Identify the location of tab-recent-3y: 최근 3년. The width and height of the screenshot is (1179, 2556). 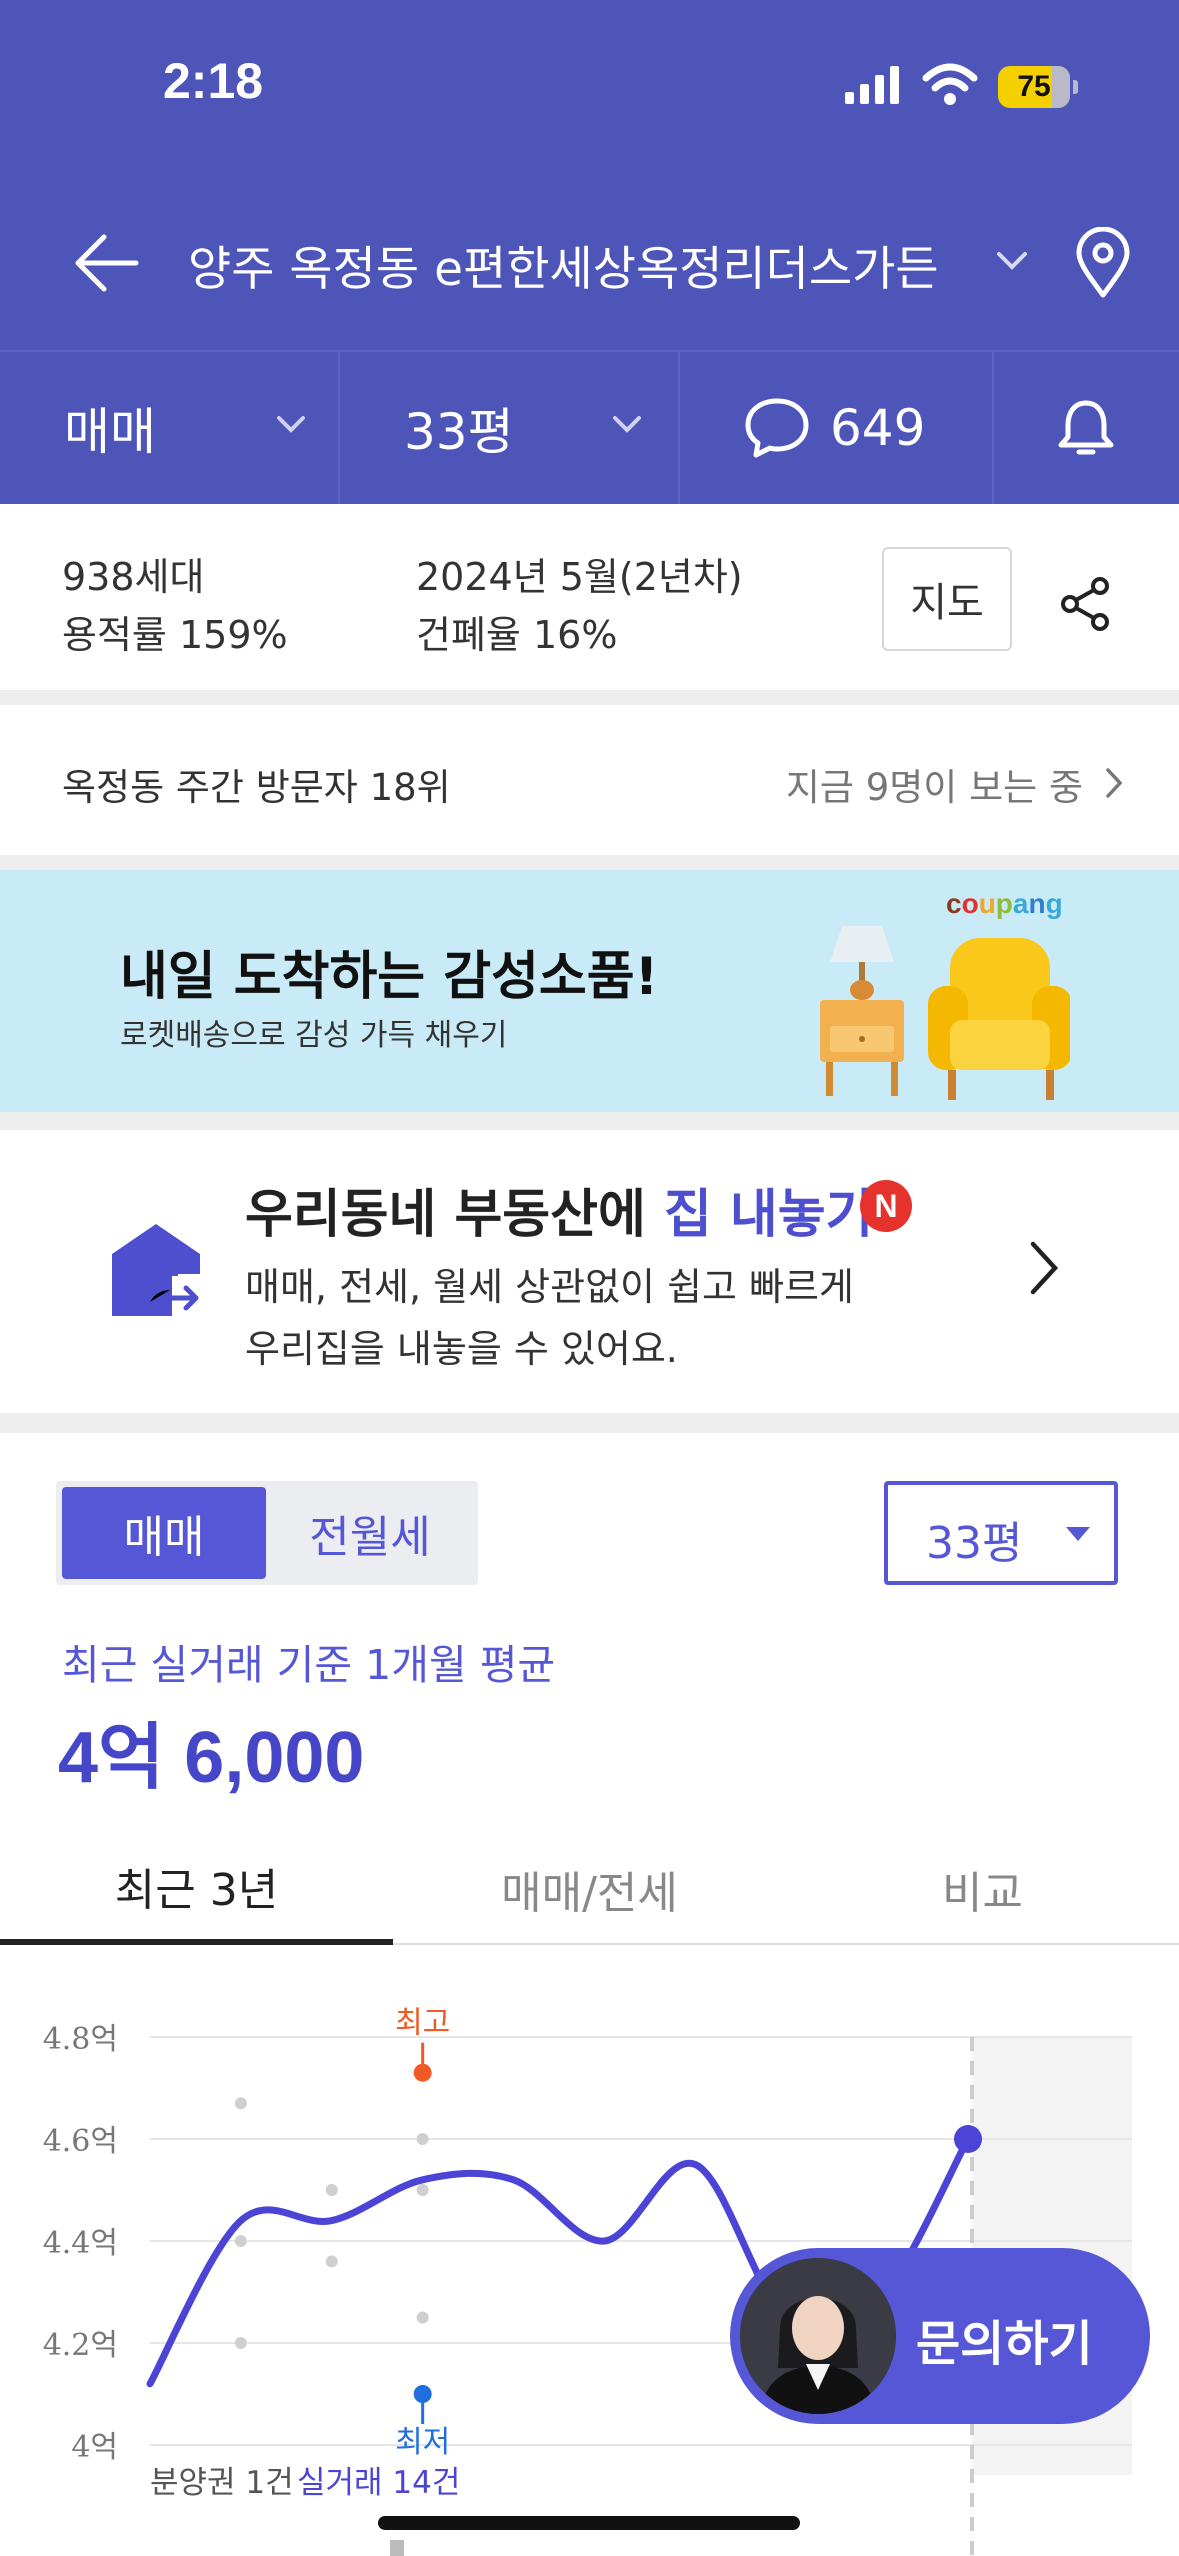
(196, 1889).